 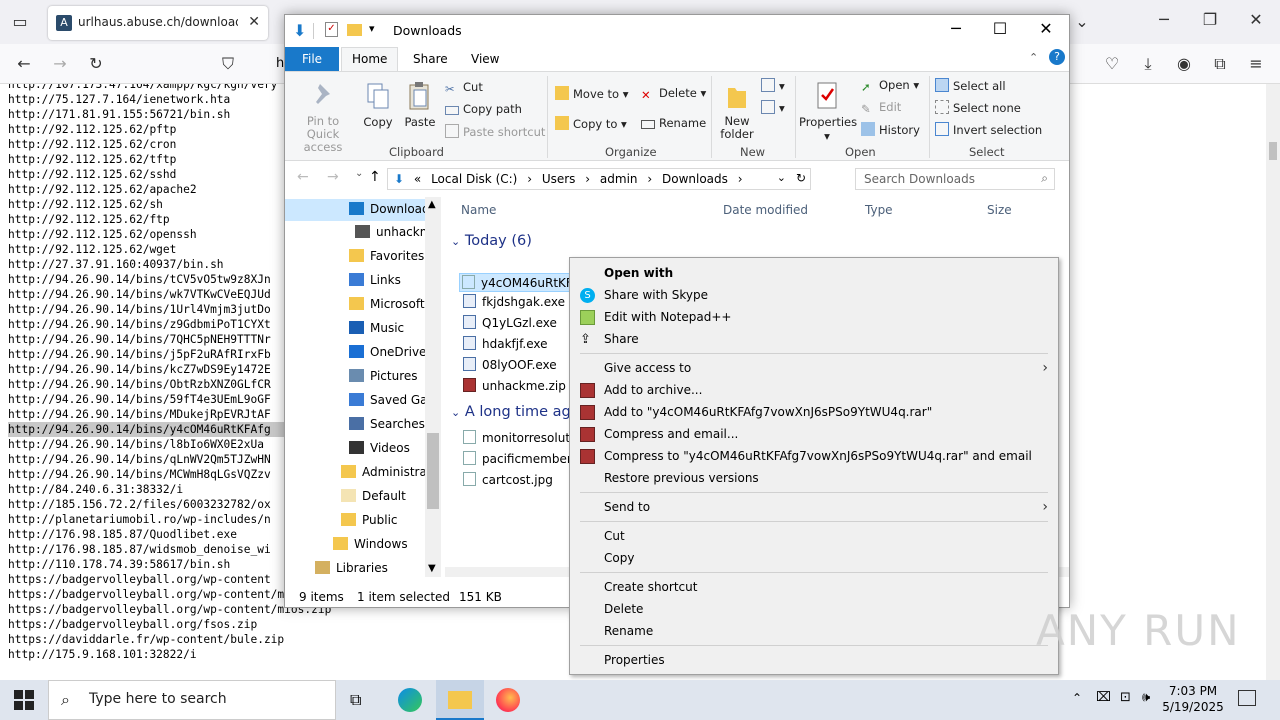 What do you see at coordinates (386, 256) in the screenshot?
I see `nav-item-favorites: Favorites` at bounding box center [386, 256].